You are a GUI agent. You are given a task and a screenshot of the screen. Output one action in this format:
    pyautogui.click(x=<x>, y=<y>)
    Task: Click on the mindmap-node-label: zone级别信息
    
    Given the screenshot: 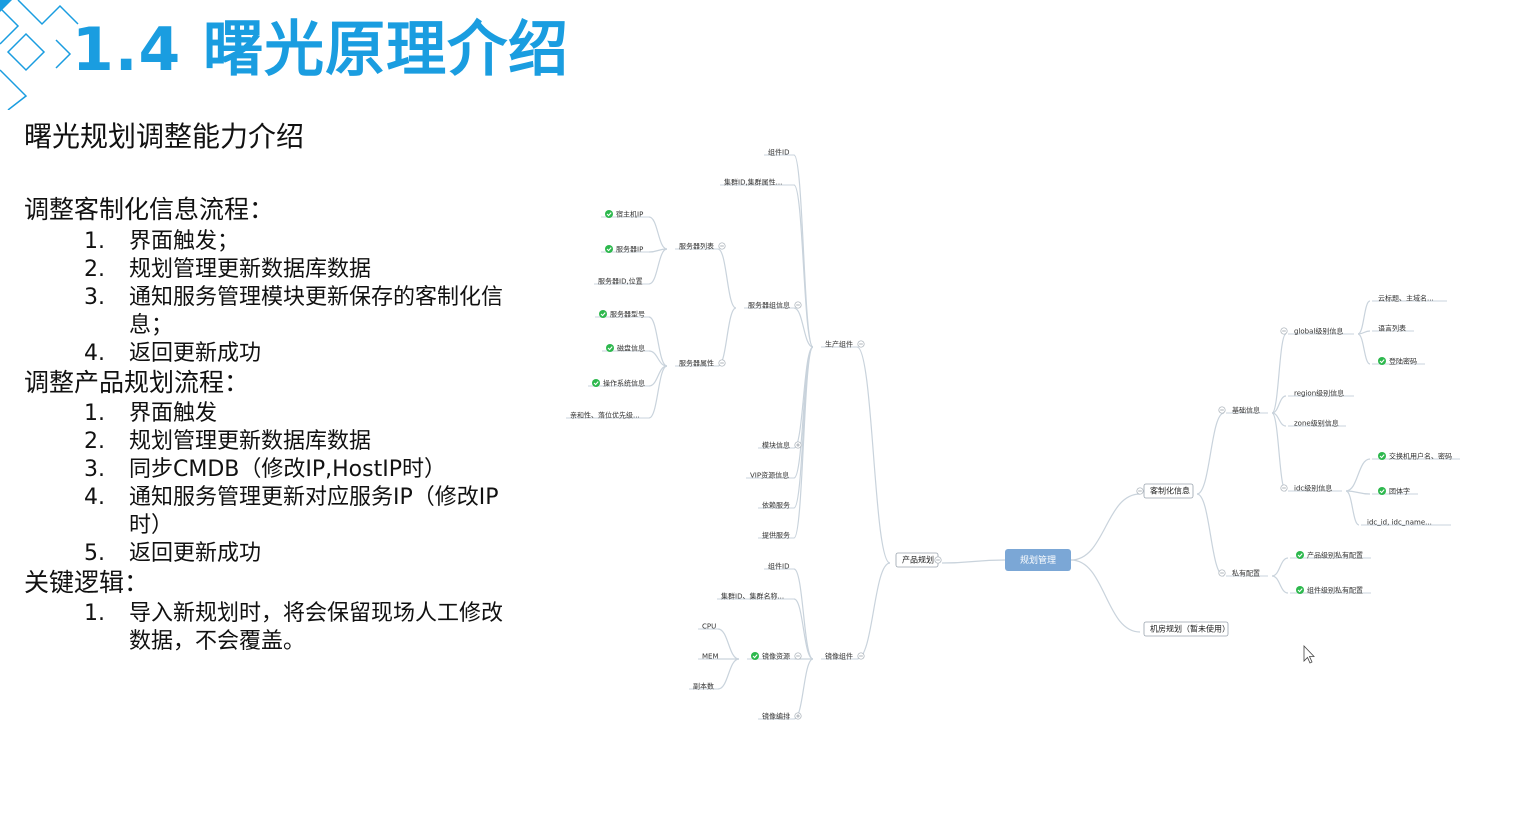 What is the action you would take?
    pyautogui.click(x=1316, y=423)
    